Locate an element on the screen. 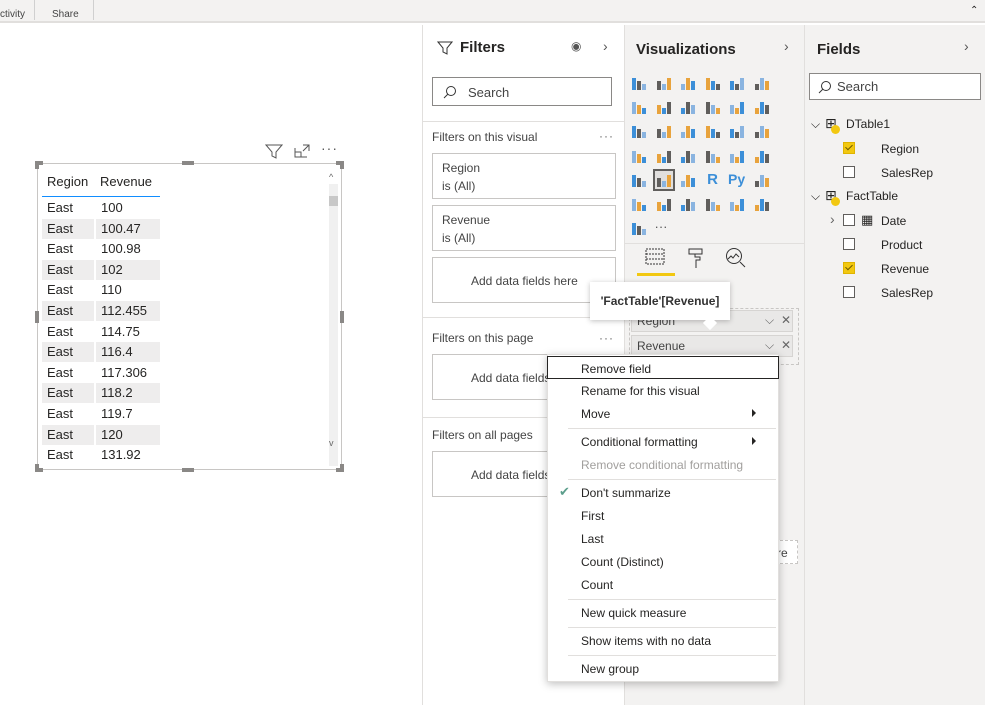 Image resolution: width=985 pixels, height=705 pixels. fields-search-input: Search is located at coordinates (895, 86).